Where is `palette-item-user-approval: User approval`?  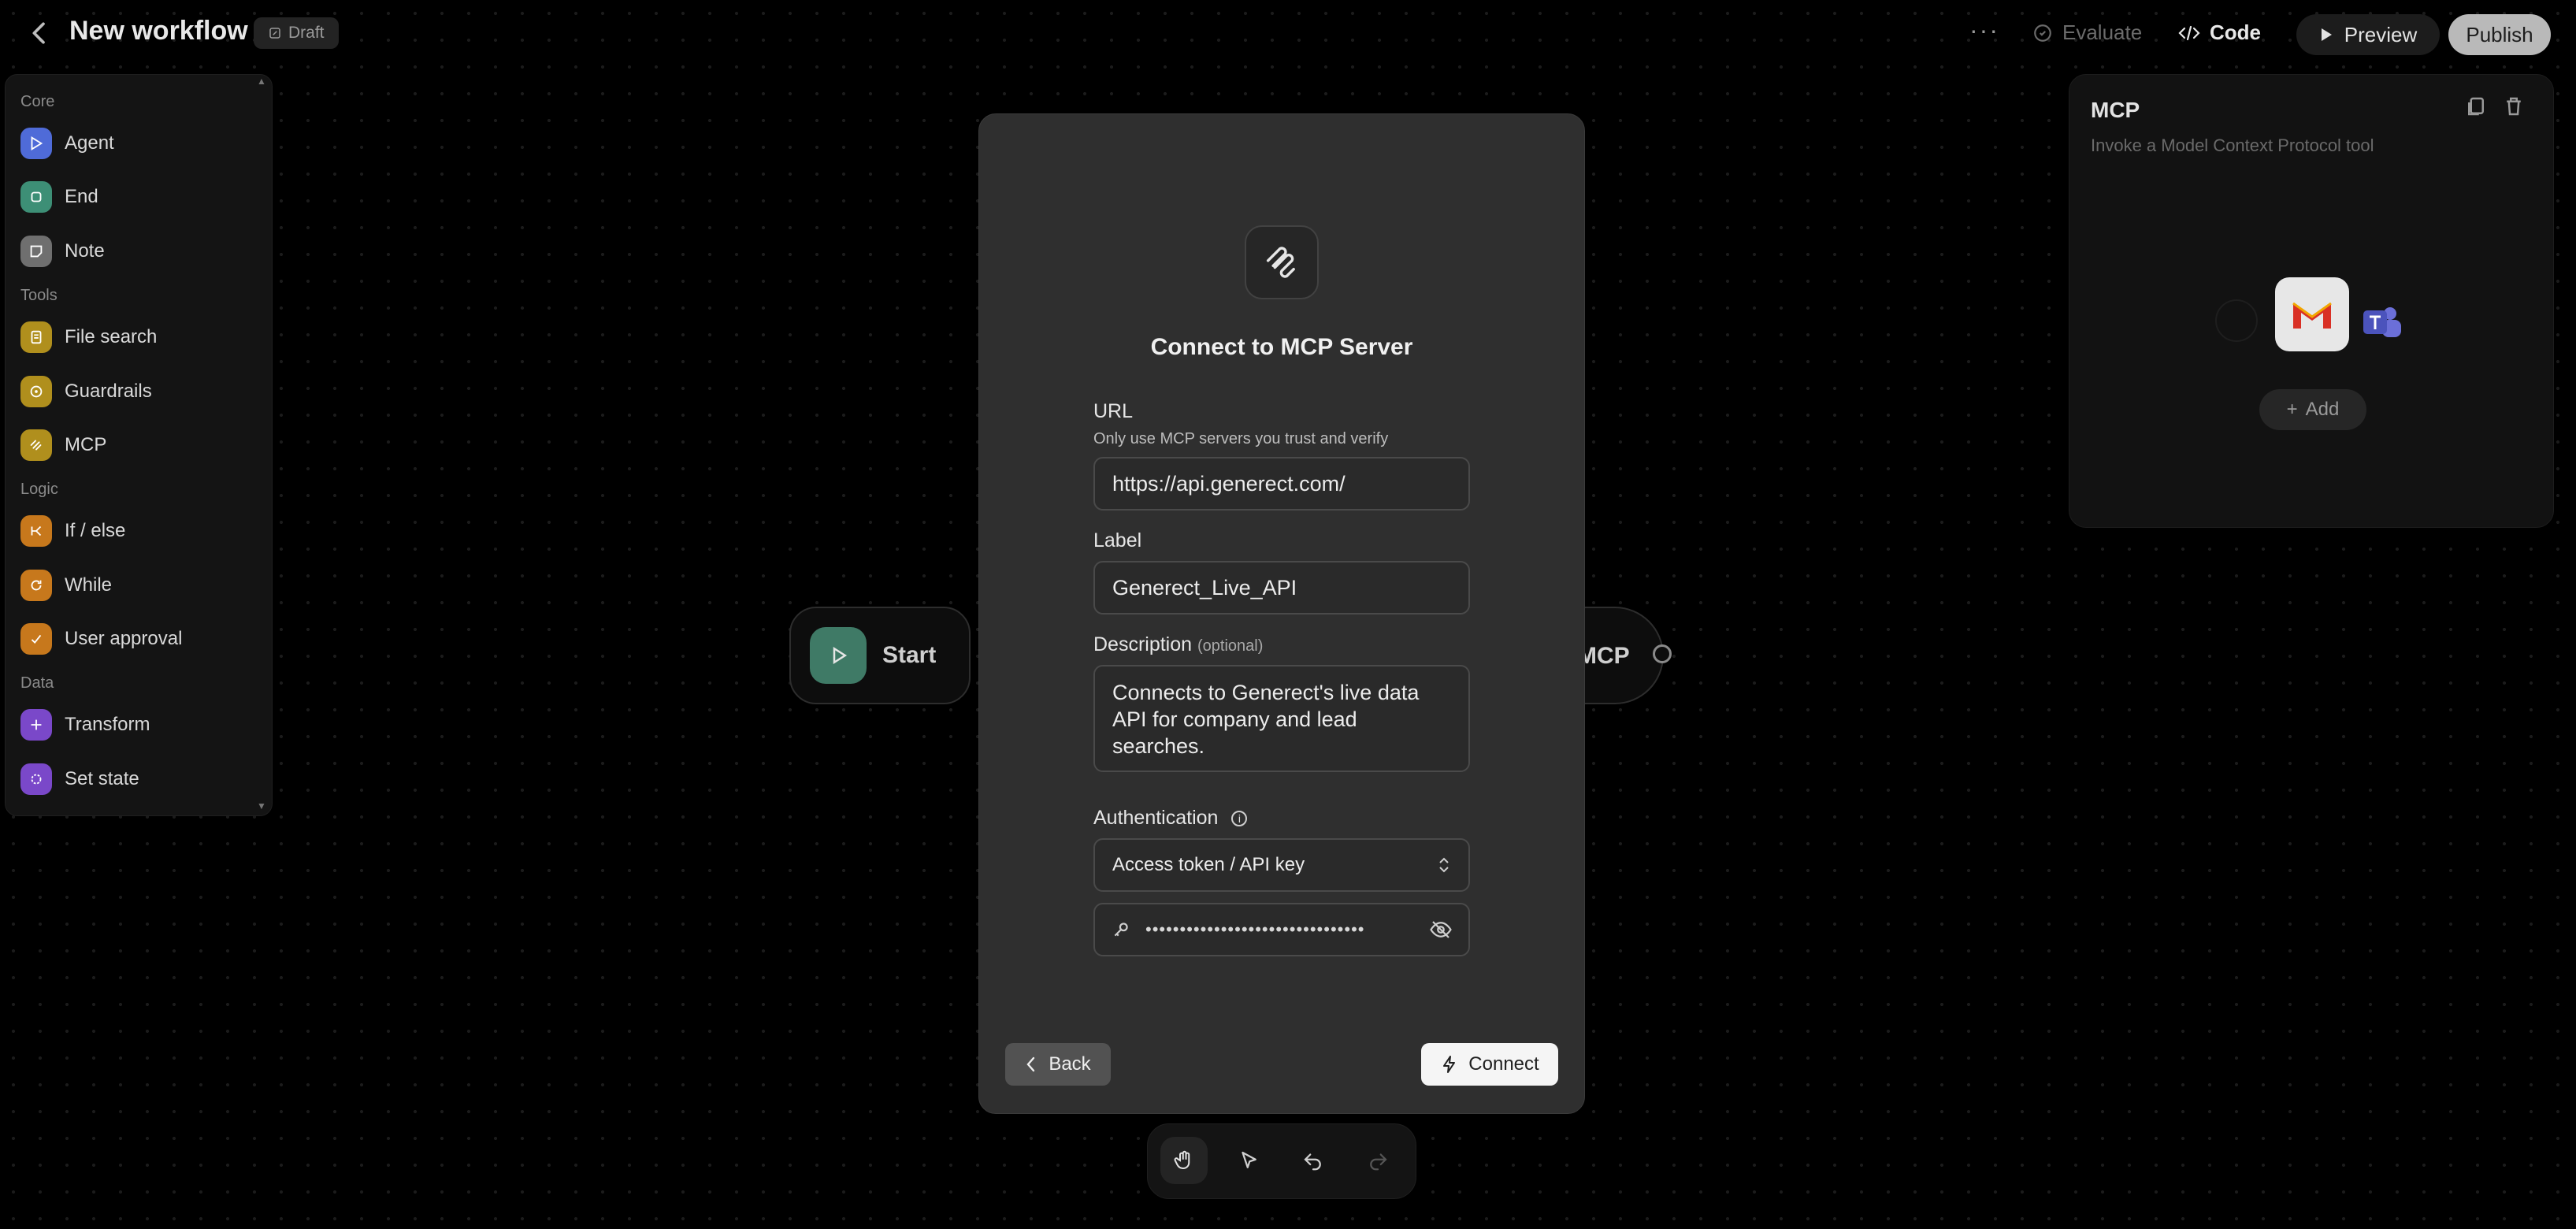 palette-item-user-approval: User approval is located at coordinates (101, 639).